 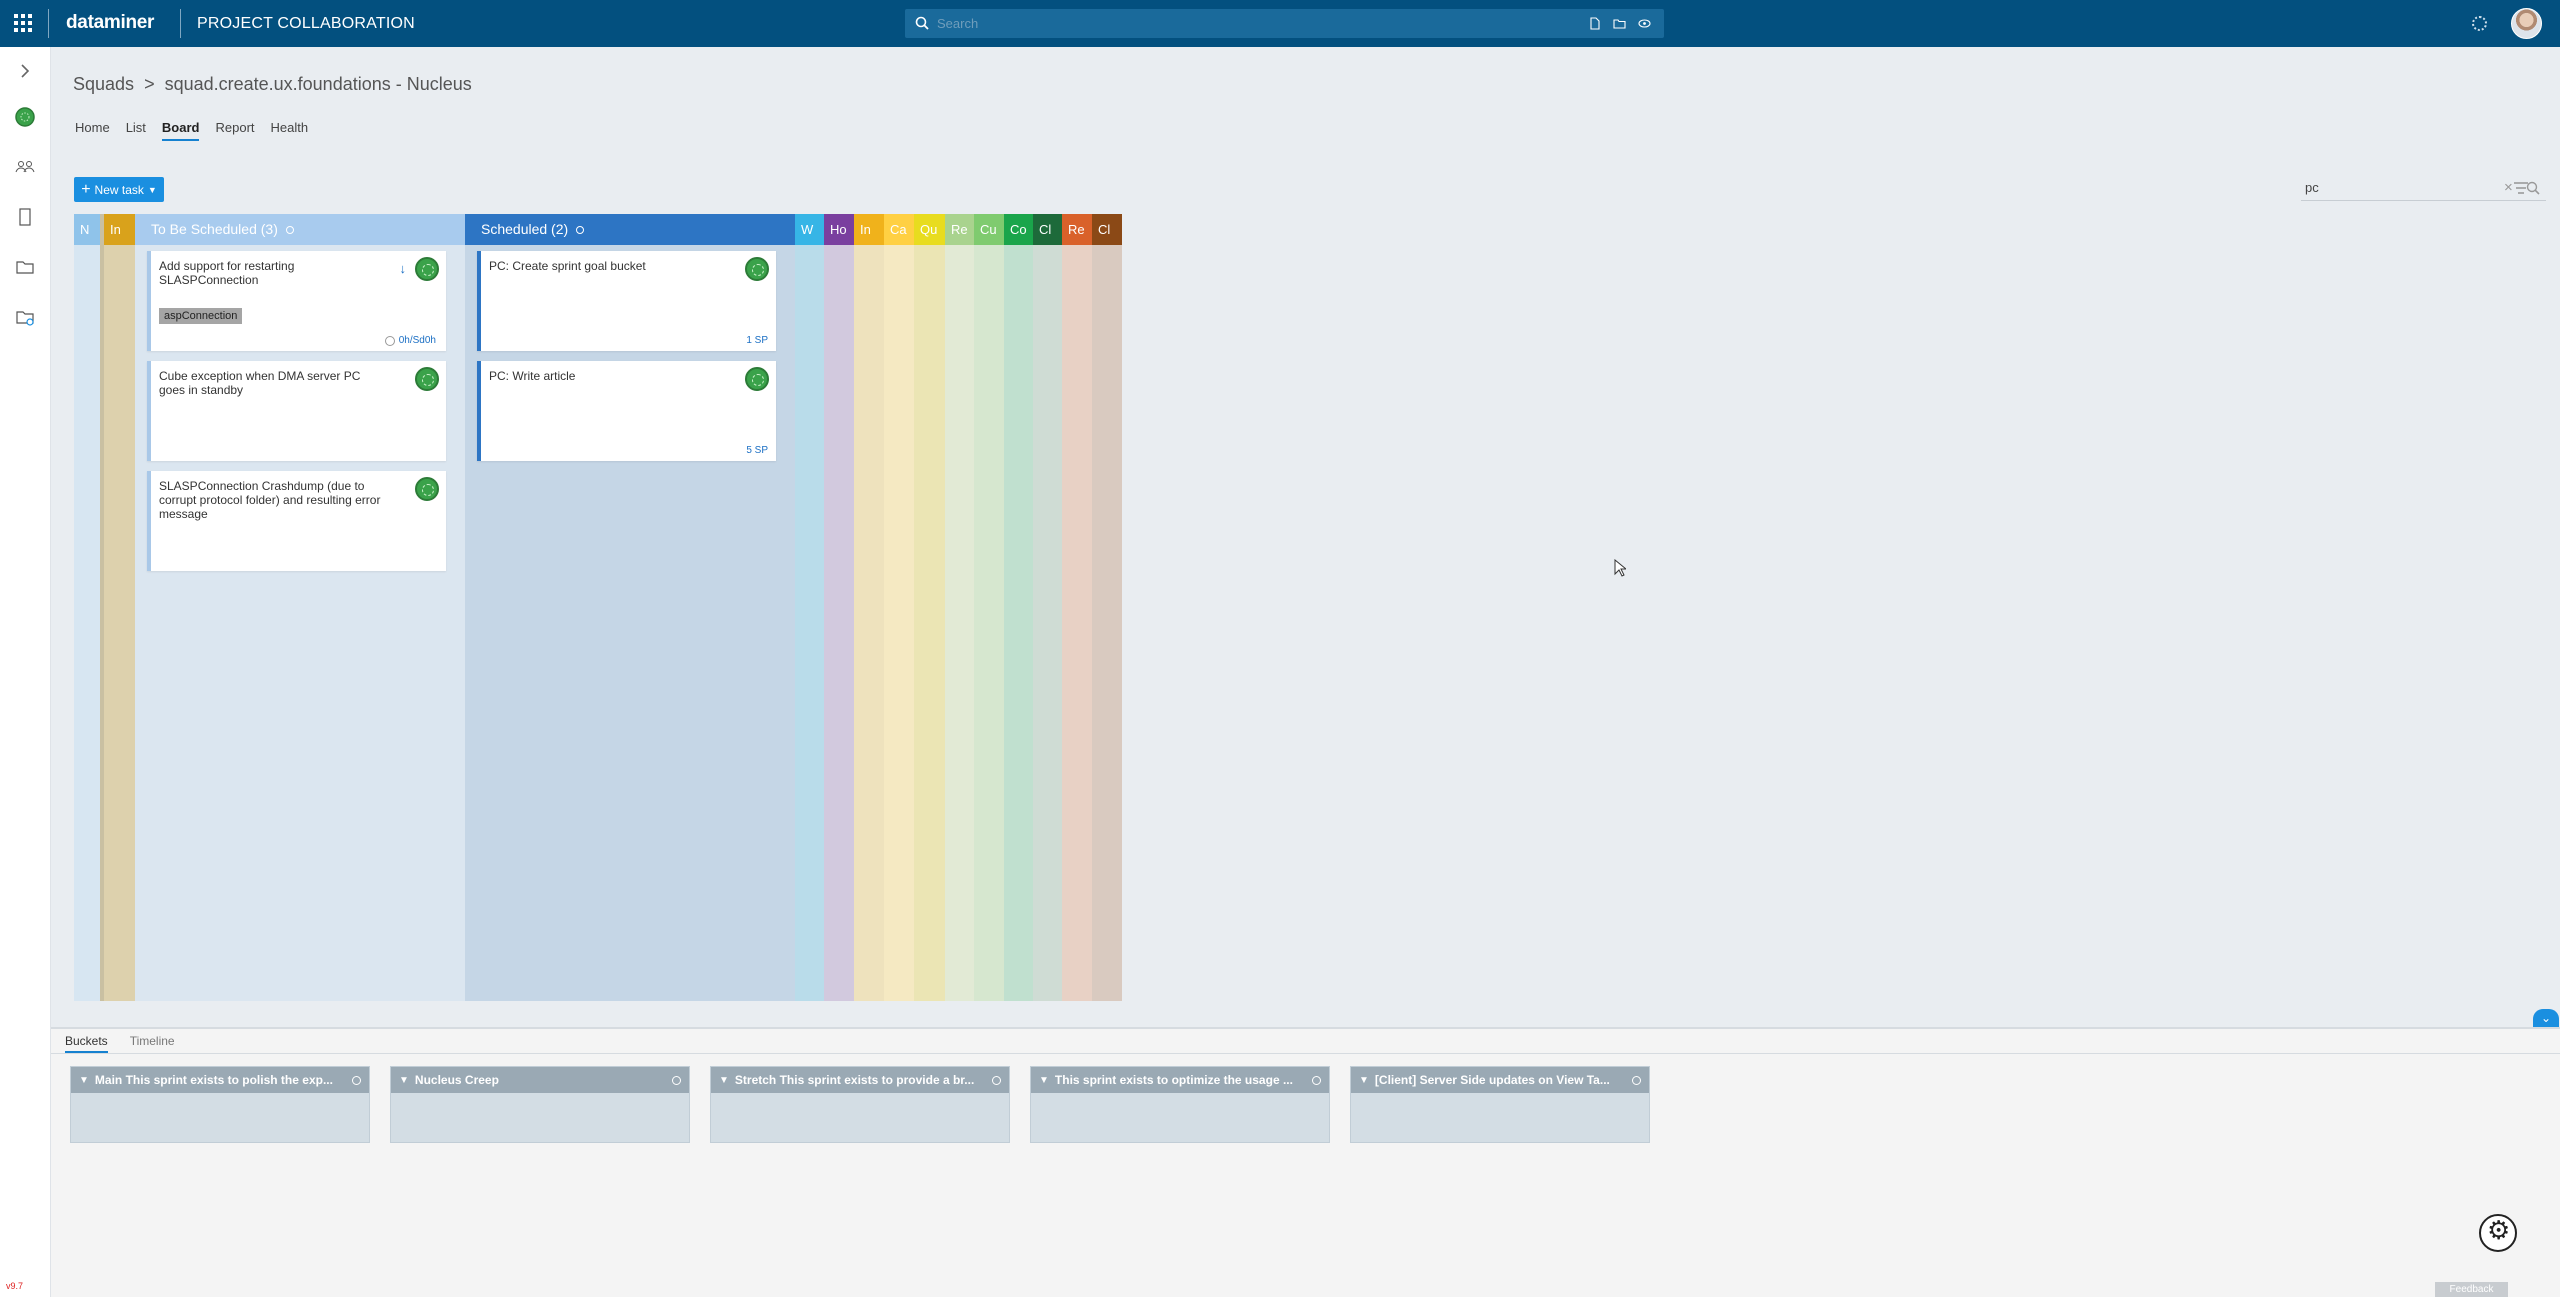 What do you see at coordinates (25, 317) in the screenshot?
I see `folder-sync-icon` at bounding box center [25, 317].